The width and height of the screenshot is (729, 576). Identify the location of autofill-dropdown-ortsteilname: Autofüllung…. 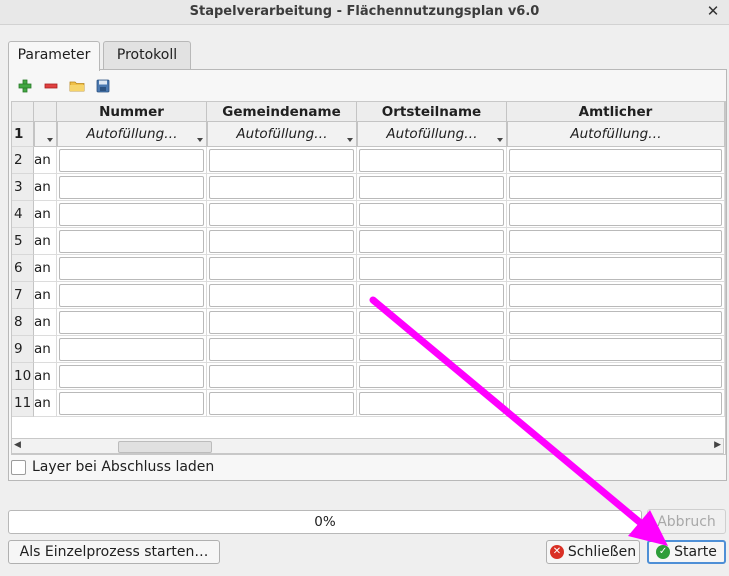
(432, 134).